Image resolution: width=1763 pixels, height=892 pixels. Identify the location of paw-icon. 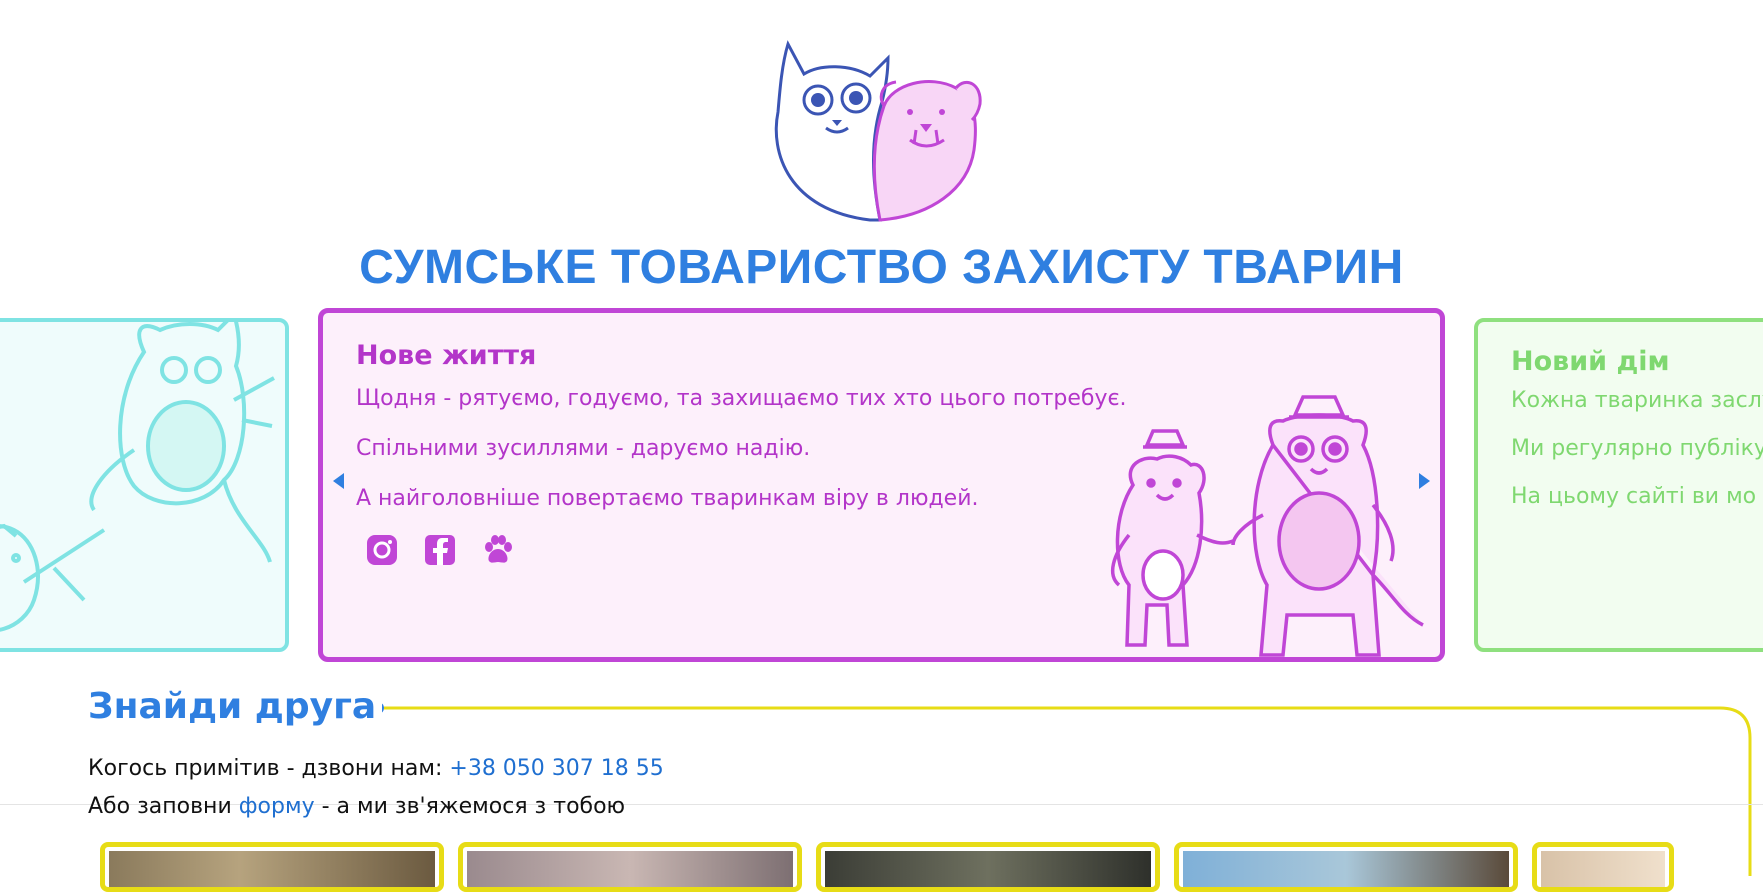
(498, 550).